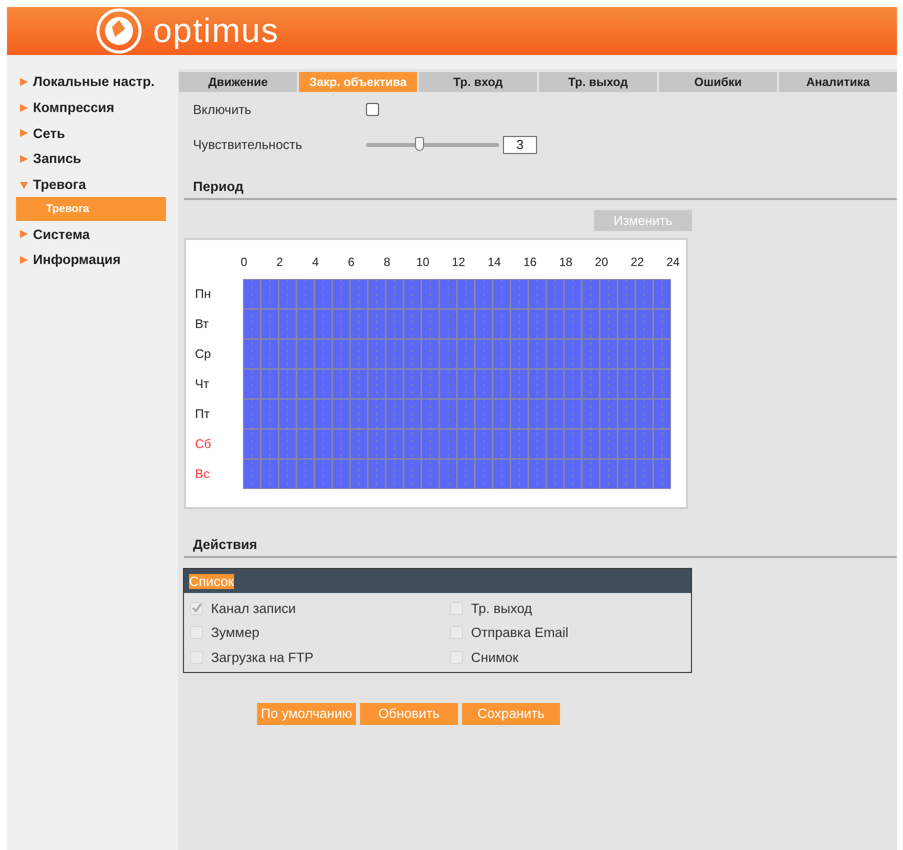 The width and height of the screenshot is (903, 850). Describe the element at coordinates (238, 82) in the screenshot. I see `tab: Движение` at that location.